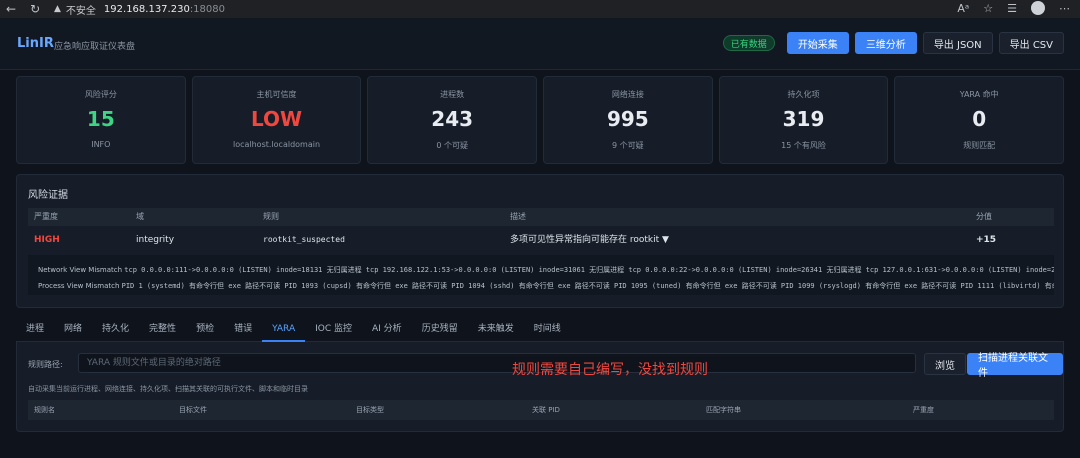 The width and height of the screenshot is (1080, 458). I want to click on column-header-score: 分值, so click(984, 216).